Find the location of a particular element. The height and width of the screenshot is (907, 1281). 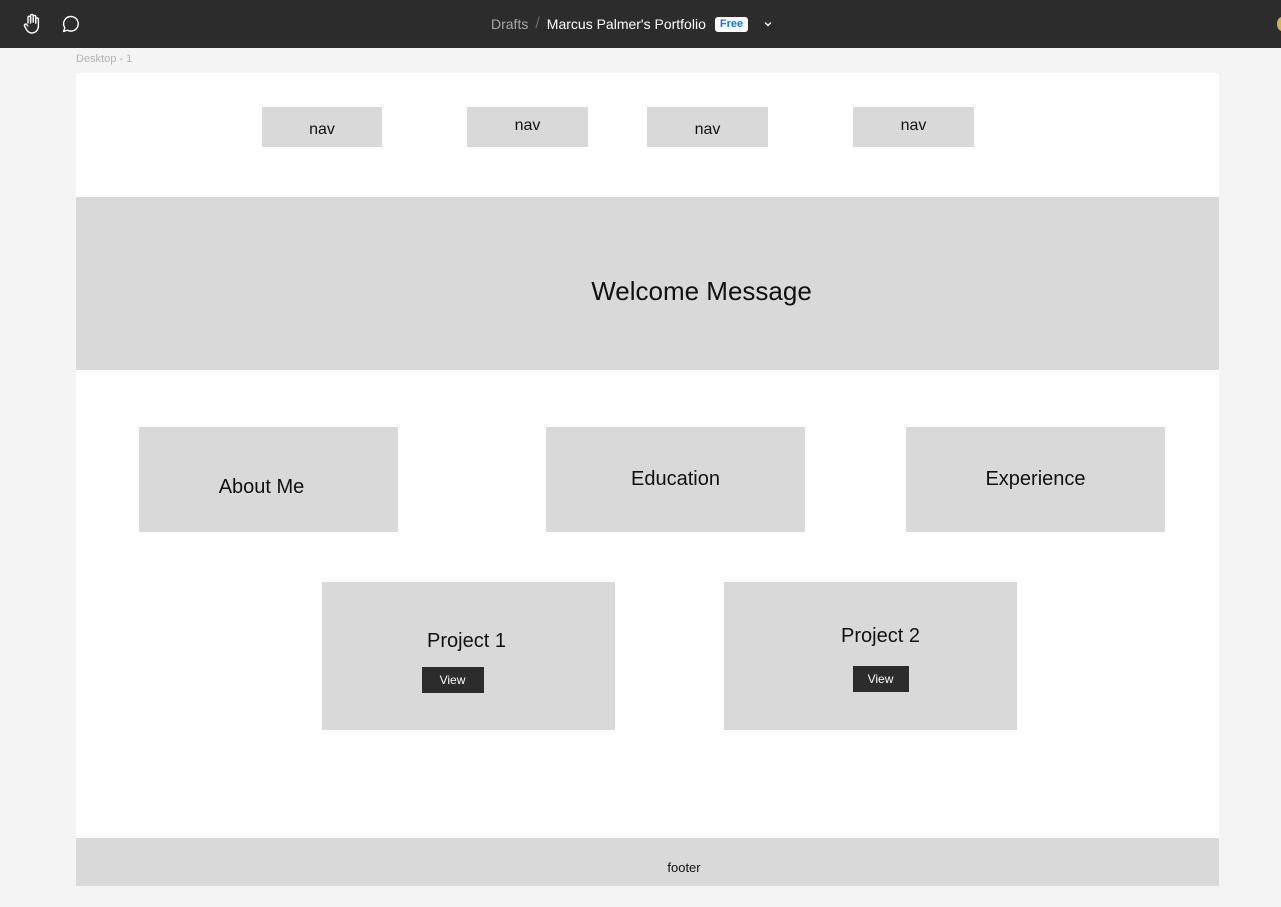

nav-item-1: nav is located at coordinates (322, 127).